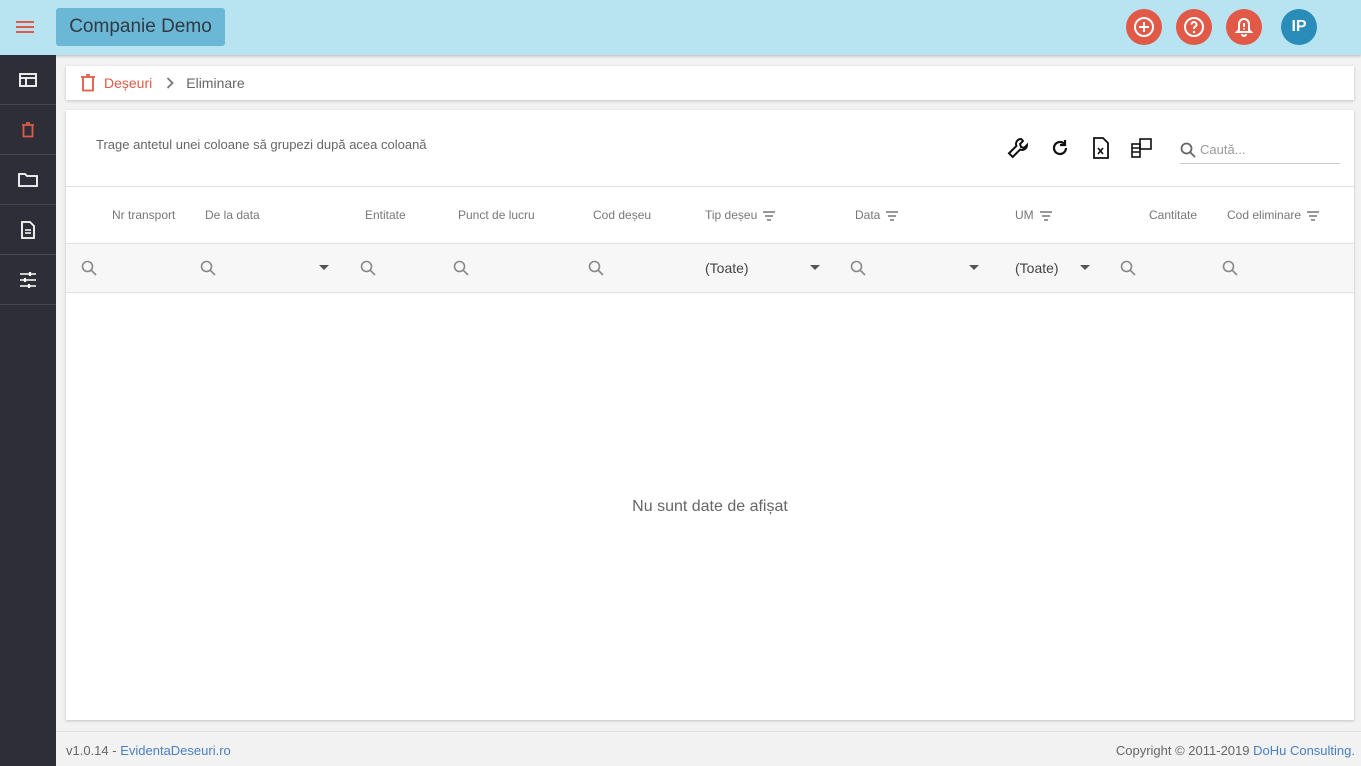  I want to click on column-header-cod-deseu: Cod deșeu, so click(622, 215).